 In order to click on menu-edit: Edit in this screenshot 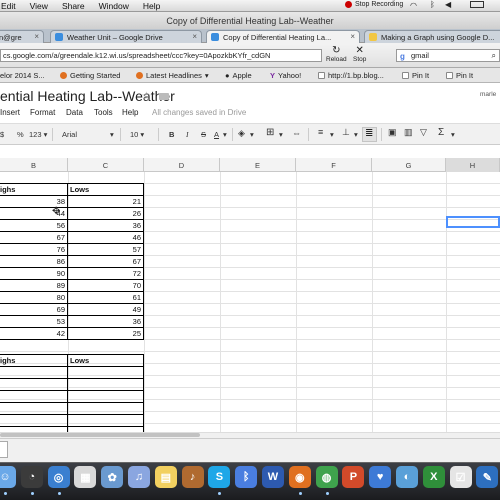, I will do `click(8, 6)`.